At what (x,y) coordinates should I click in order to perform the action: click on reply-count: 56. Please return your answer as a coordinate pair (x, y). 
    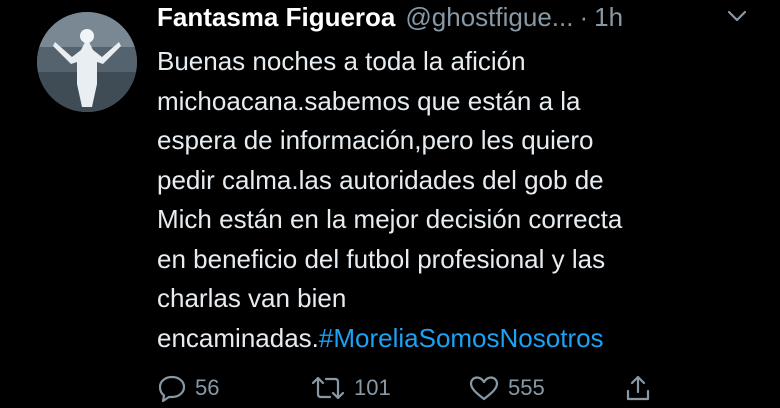
    Looking at the image, I should click on (207, 387).